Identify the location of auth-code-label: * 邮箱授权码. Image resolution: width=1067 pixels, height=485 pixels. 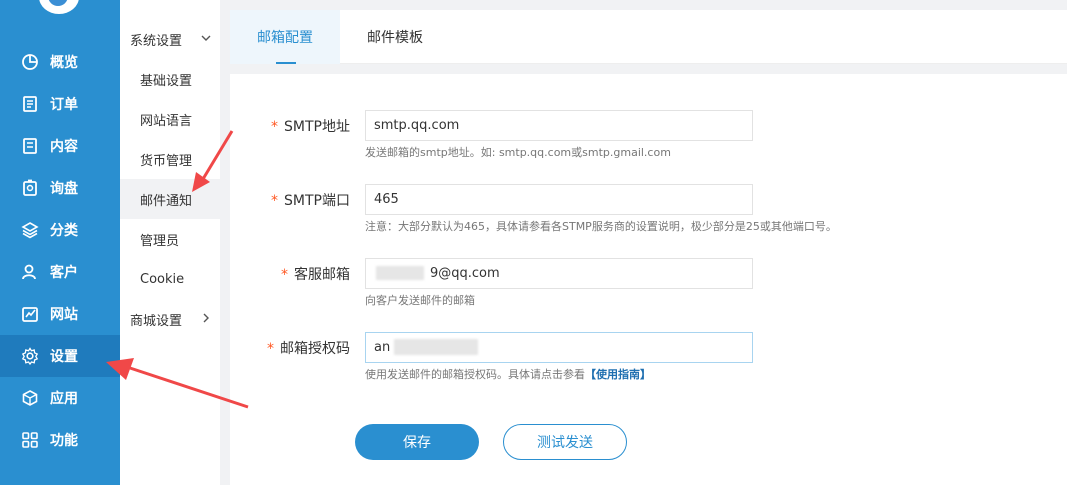
(290, 348).